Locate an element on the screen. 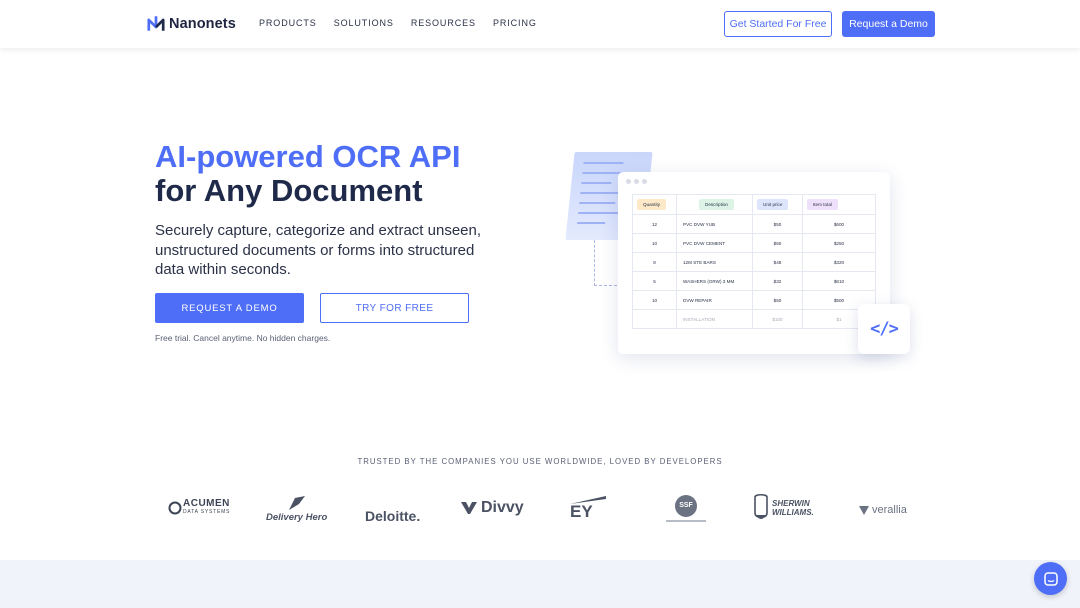 Image resolution: width=1080 pixels, height=608 pixels. col-header: Item total is located at coordinates (822, 204).